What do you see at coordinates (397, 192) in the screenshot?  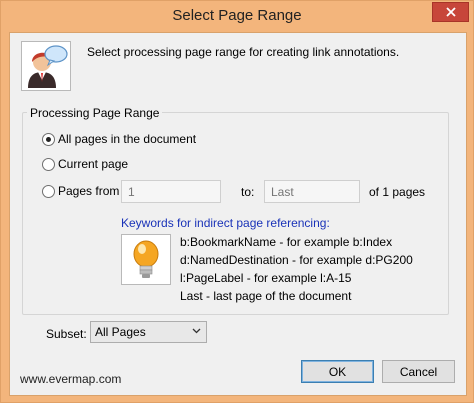 I see `of-pages-label: of 1 pages` at bounding box center [397, 192].